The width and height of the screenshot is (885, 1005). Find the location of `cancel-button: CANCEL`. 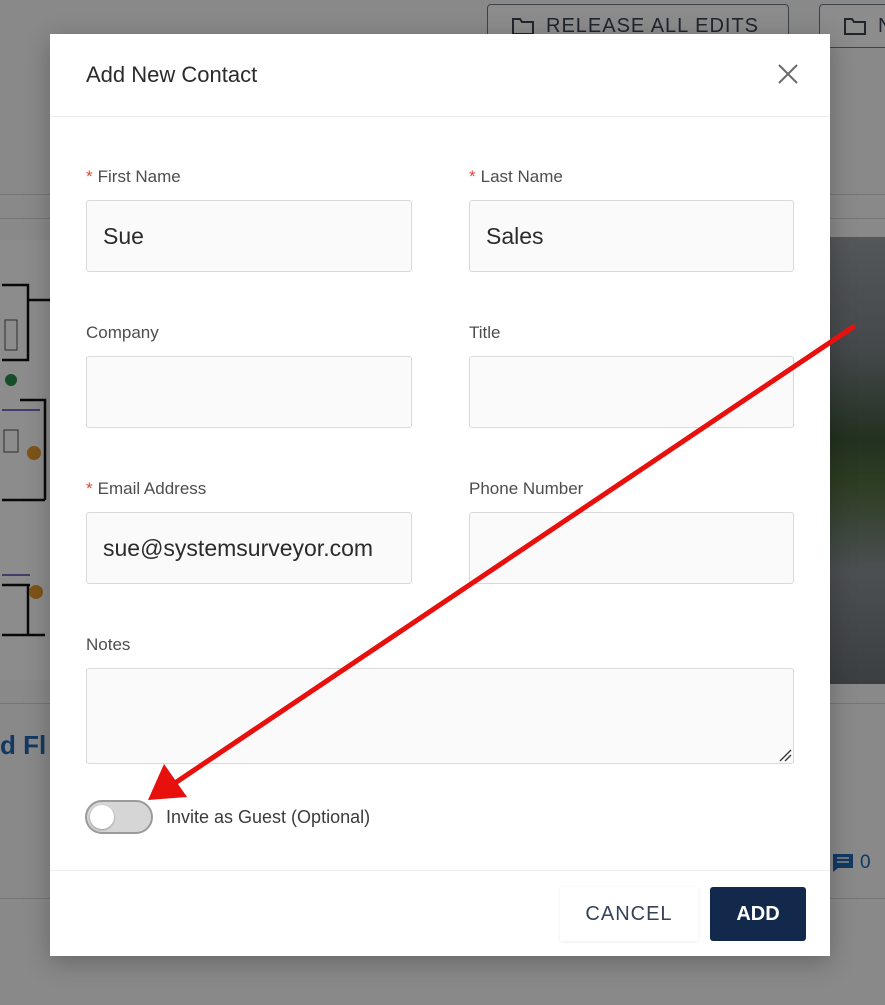

cancel-button: CANCEL is located at coordinates (629, 914).